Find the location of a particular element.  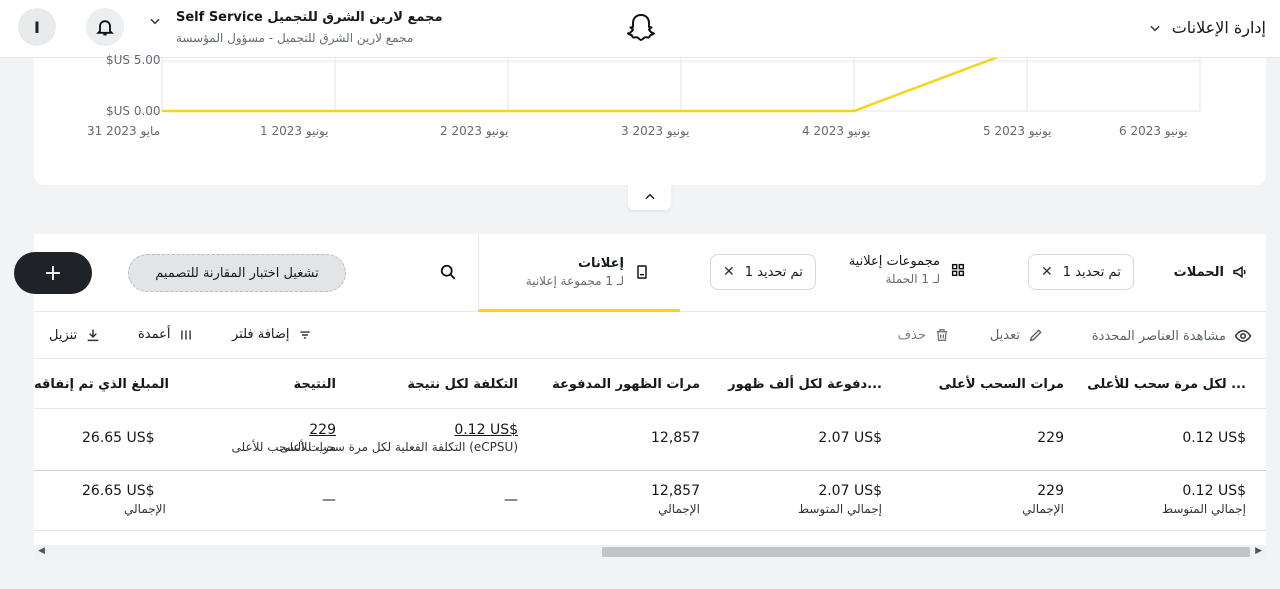

cell-impressions: 12,857 is located at coordinates (675, 438).